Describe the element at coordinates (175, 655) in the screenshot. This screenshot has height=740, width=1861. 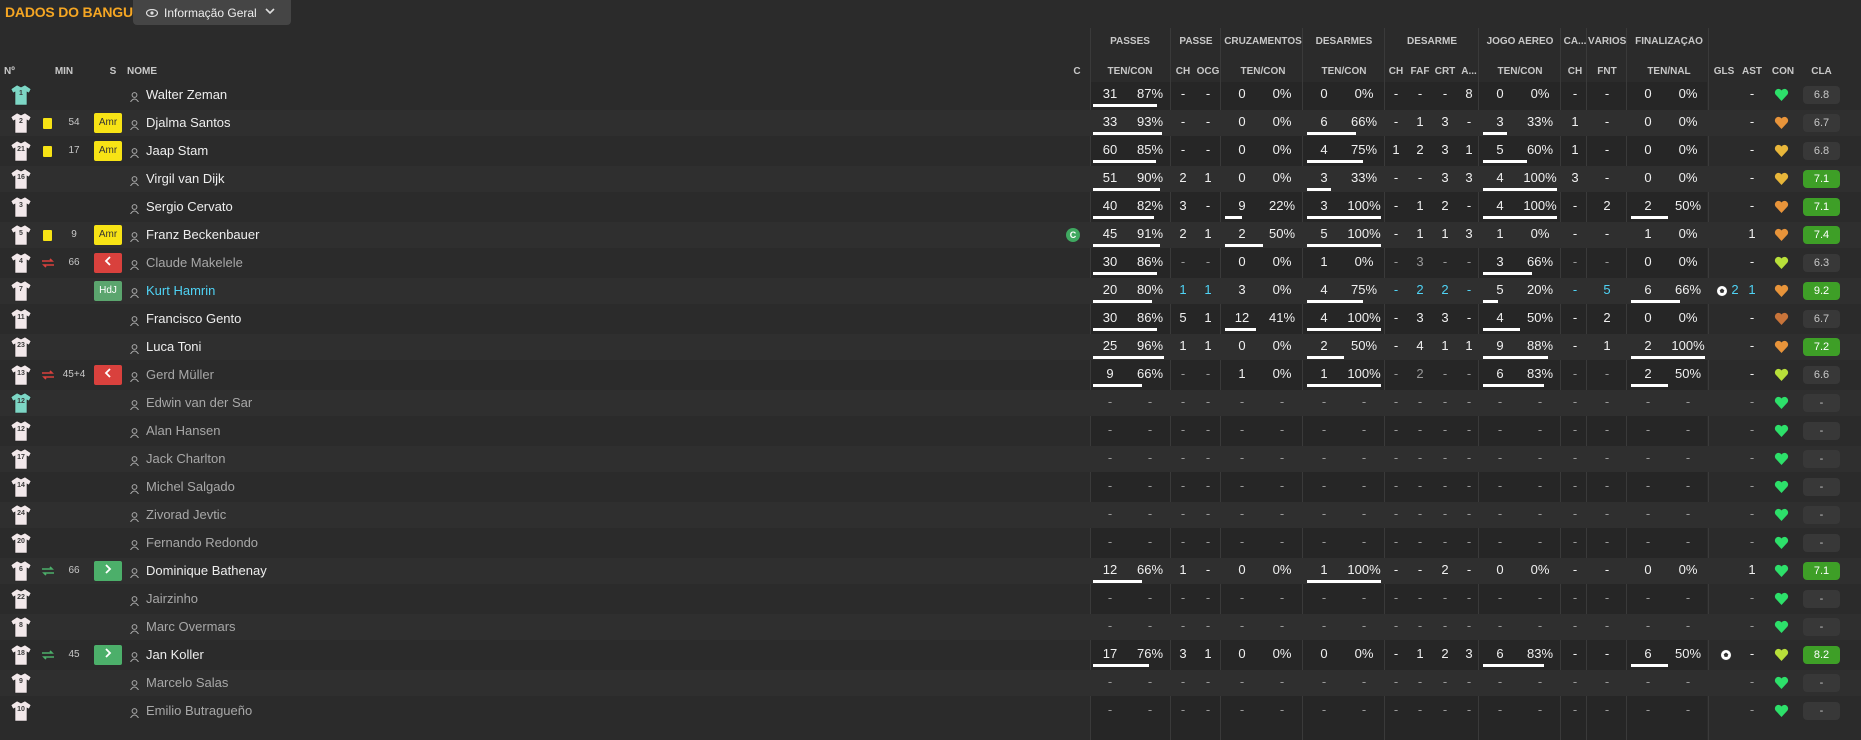
I see `player-name-link: Jan Koller` at that location.